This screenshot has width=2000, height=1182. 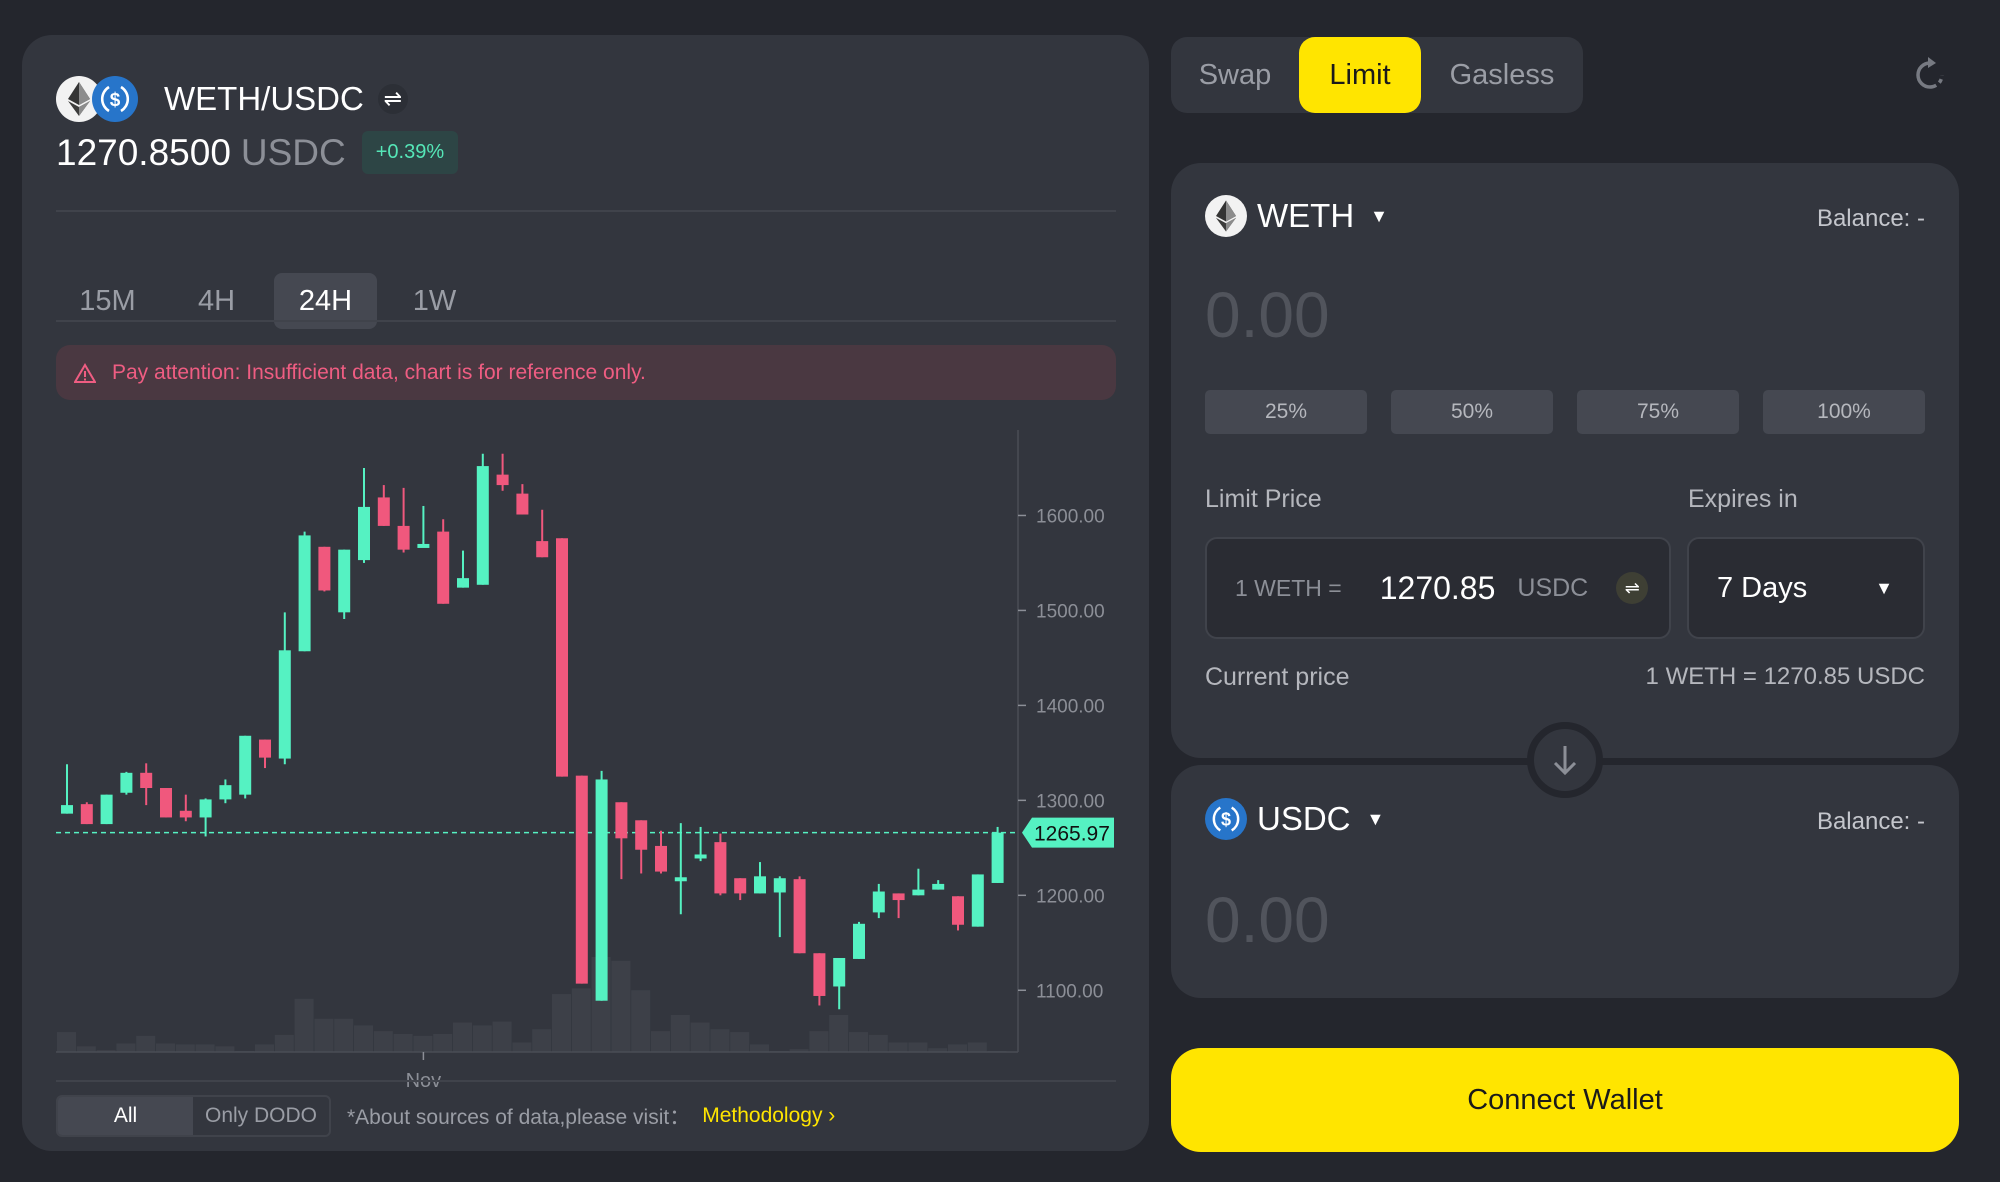 I want to click on source-toggle: All Only DODO, so click(x=193, y=1116).